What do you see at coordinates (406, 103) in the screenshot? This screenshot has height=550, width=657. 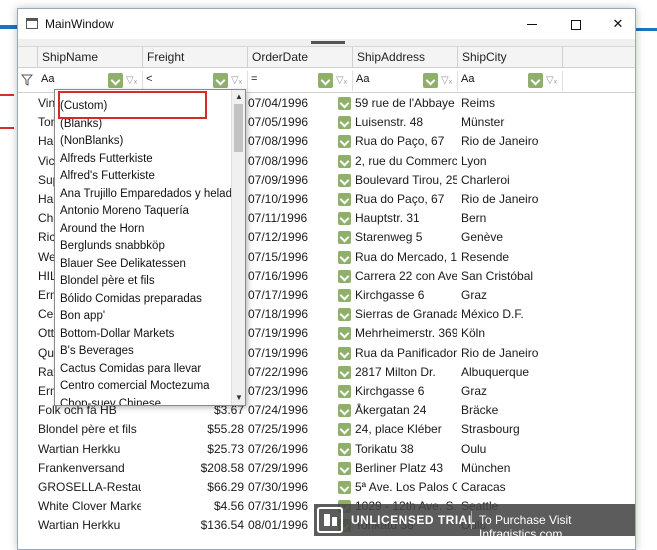 I see `shipaddress-cell: 59 rue de l'Abbaye` at bounding box center [406, 103].